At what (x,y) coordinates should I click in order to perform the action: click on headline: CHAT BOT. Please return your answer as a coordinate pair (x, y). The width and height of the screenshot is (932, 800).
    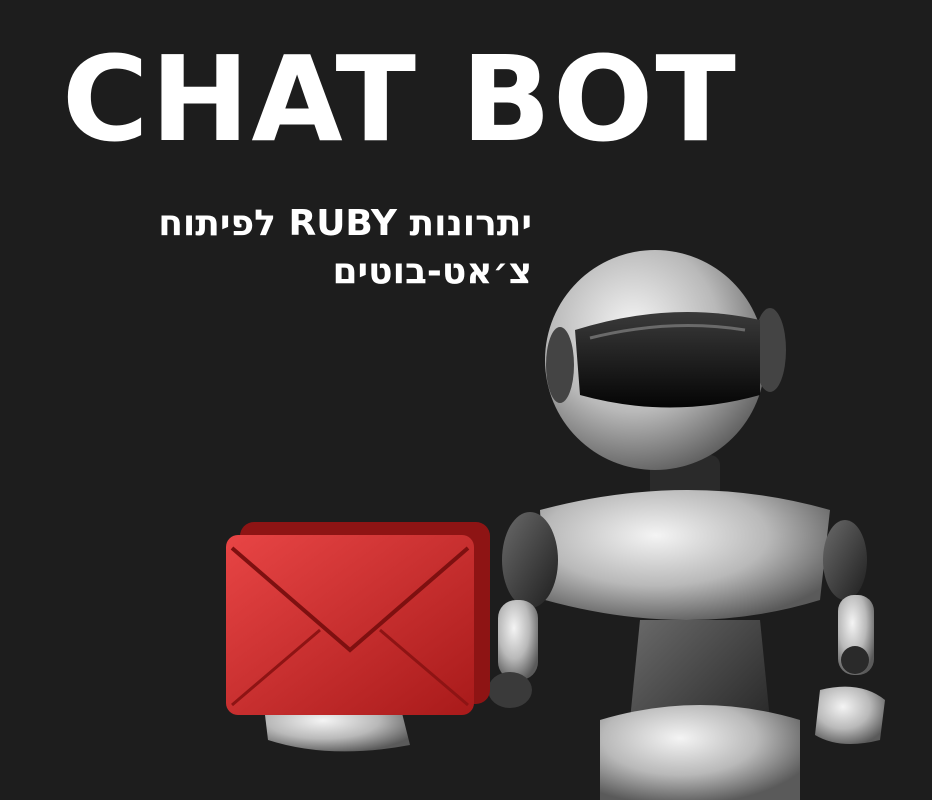
    Looking at the image, I should click on (400, 99).